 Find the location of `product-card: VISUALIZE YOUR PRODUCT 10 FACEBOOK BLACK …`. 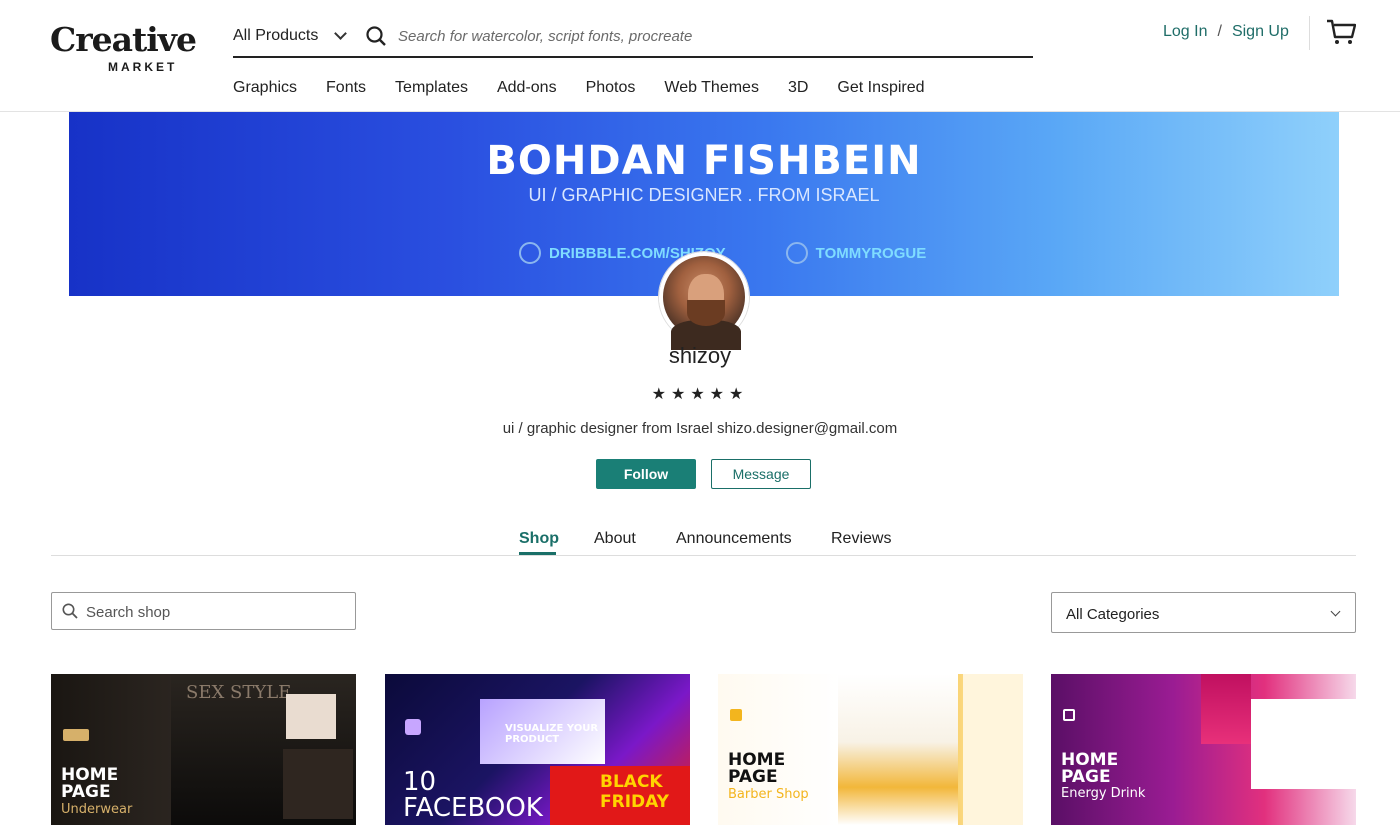

product-card: VISUALIZE YOUR PRODUCT 10 FACEBOOK BLACK … is located at coordinates (537, 749).